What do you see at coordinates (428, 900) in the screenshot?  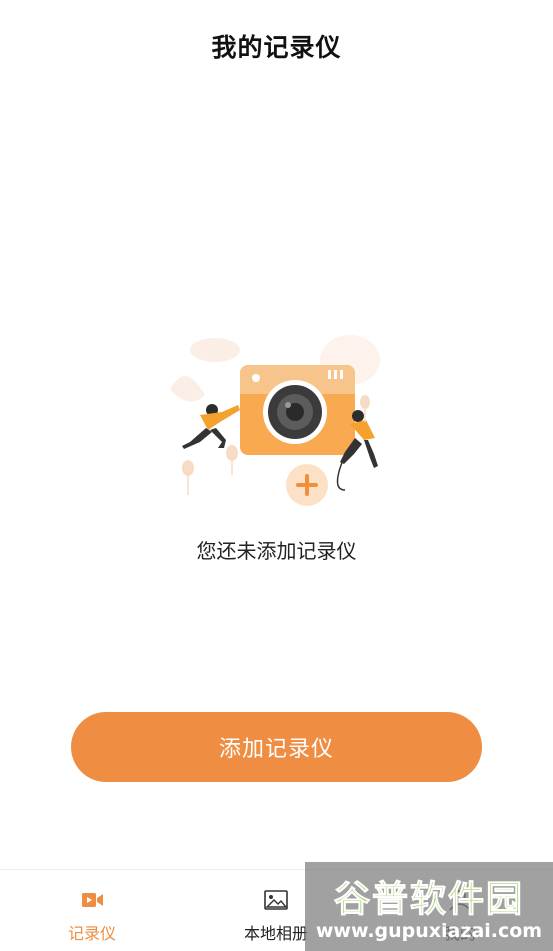 I see `watermark-logo: 谷普软件园` at bounding box center [428, 900].